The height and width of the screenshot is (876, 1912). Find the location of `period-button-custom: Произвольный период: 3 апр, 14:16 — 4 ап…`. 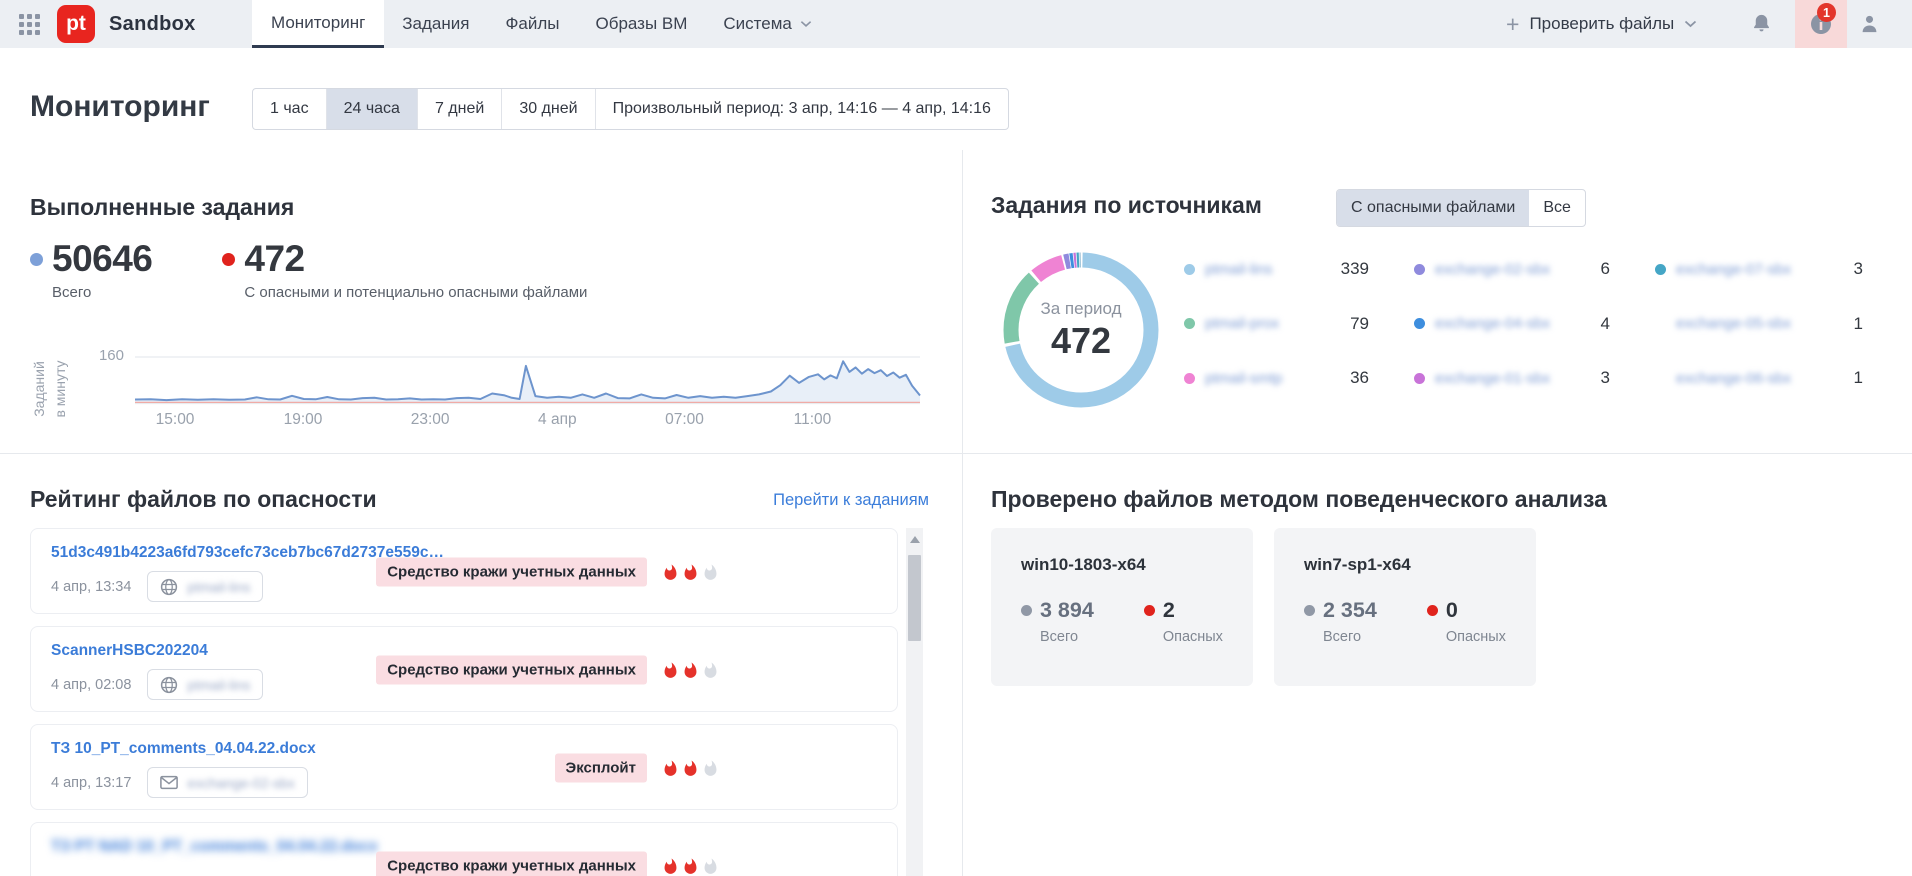

period-button-custom: Произвольный период: 3 апр, 14:16 — 4 ап… is located at coordinates (802, 109).